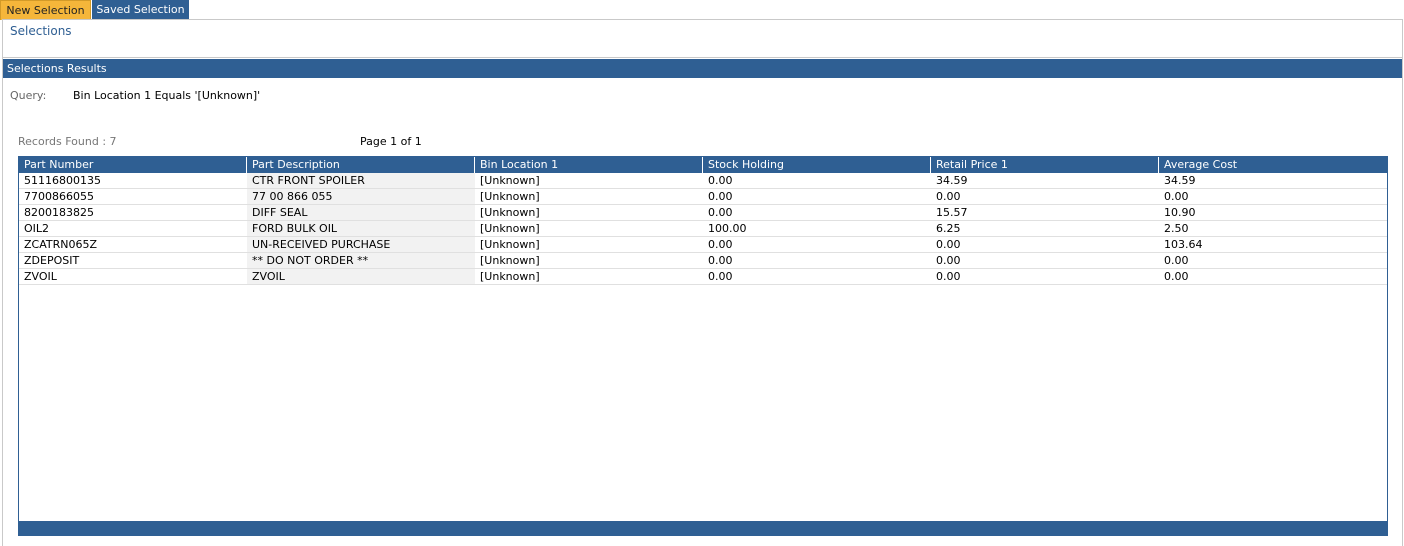 This screenshot has height=546, width=1404. What do you see at coordinates (37, 228) in the screenshot?
I see `cell-part-number: OIL2` at bounding box center [37, 228].